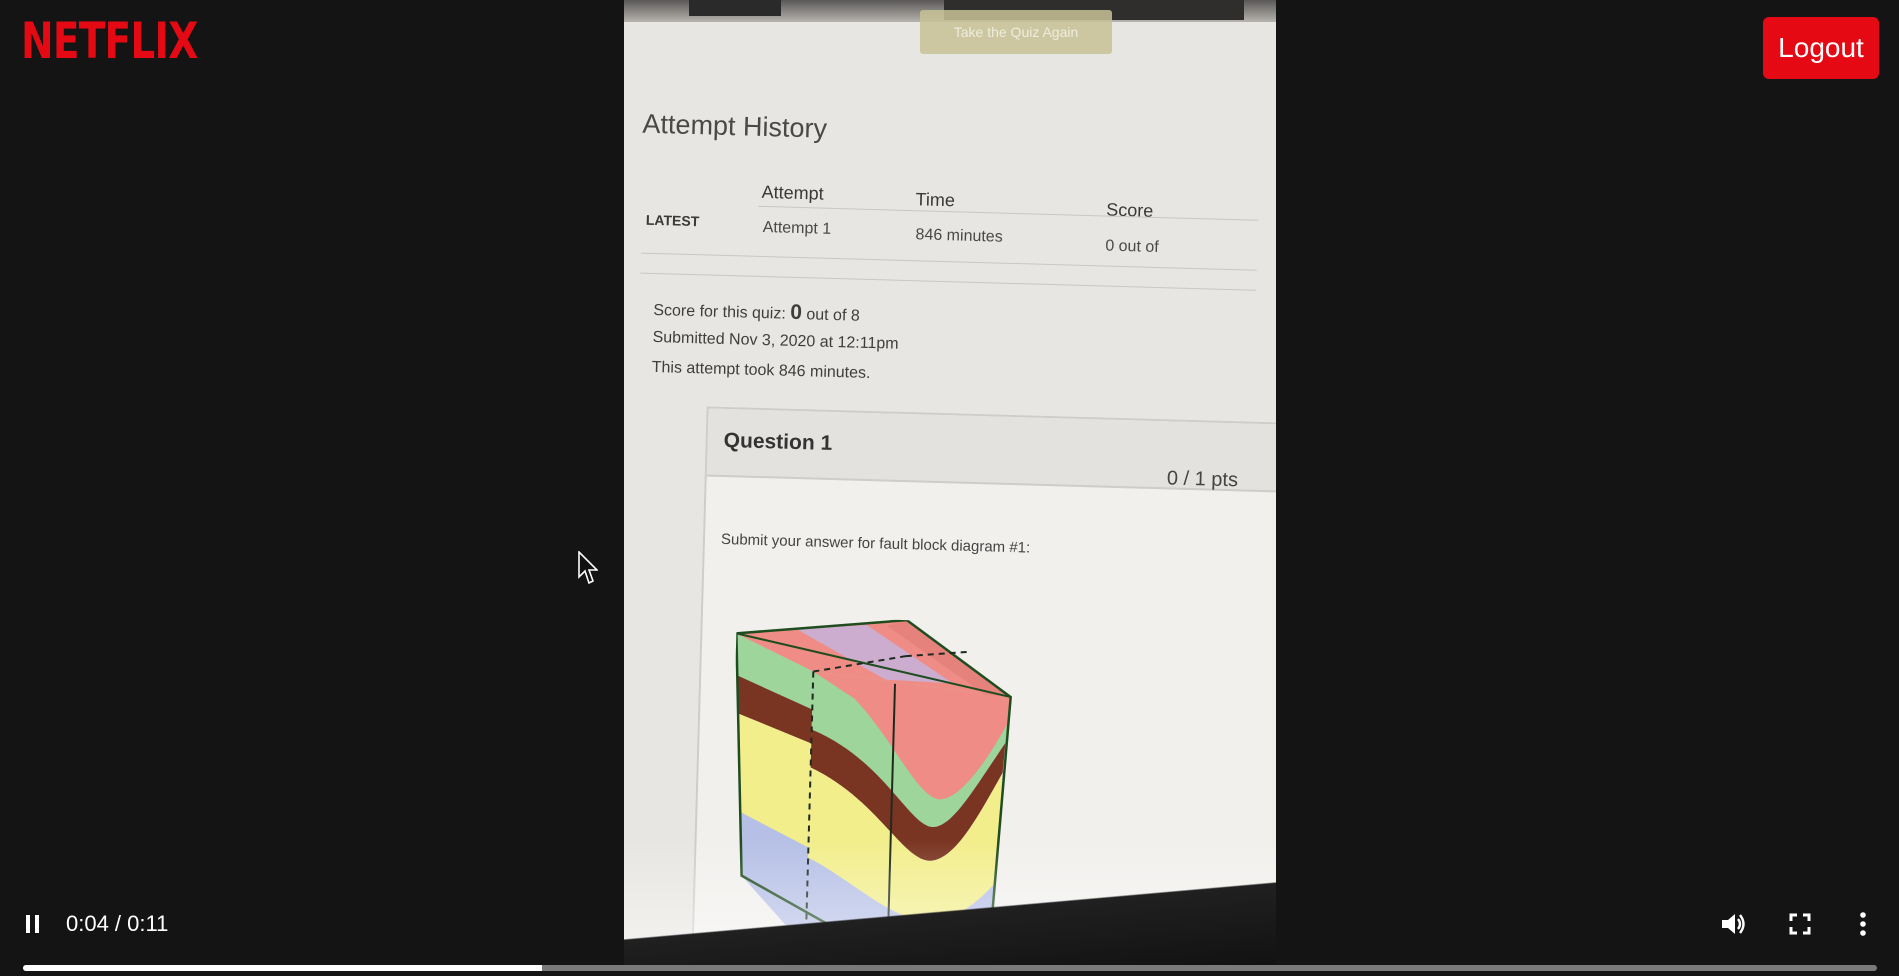 This screenshot has width=1899, height=976. I want to click on volume-icon, so click(1733, 924).